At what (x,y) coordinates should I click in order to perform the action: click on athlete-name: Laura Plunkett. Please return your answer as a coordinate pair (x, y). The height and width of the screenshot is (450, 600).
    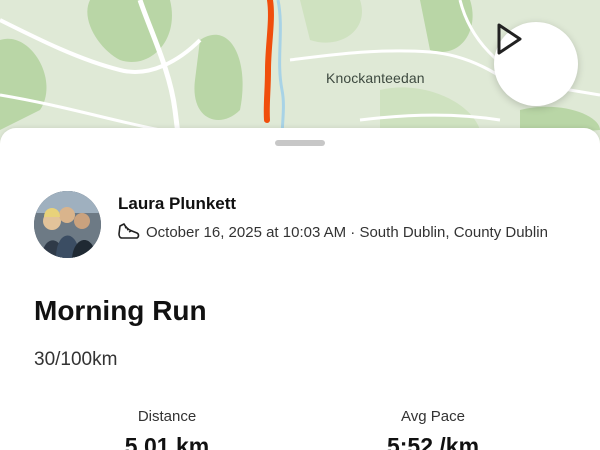
    Looking at the image, I should click on (177, 204).